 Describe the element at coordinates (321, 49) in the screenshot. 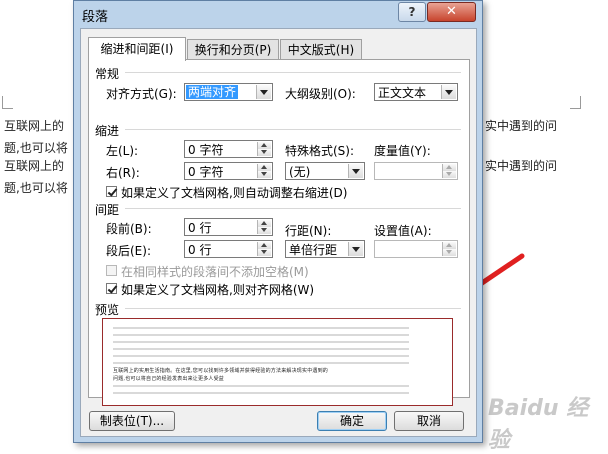

I see `tab-asian-typography: 中文版式(H)` at that location.